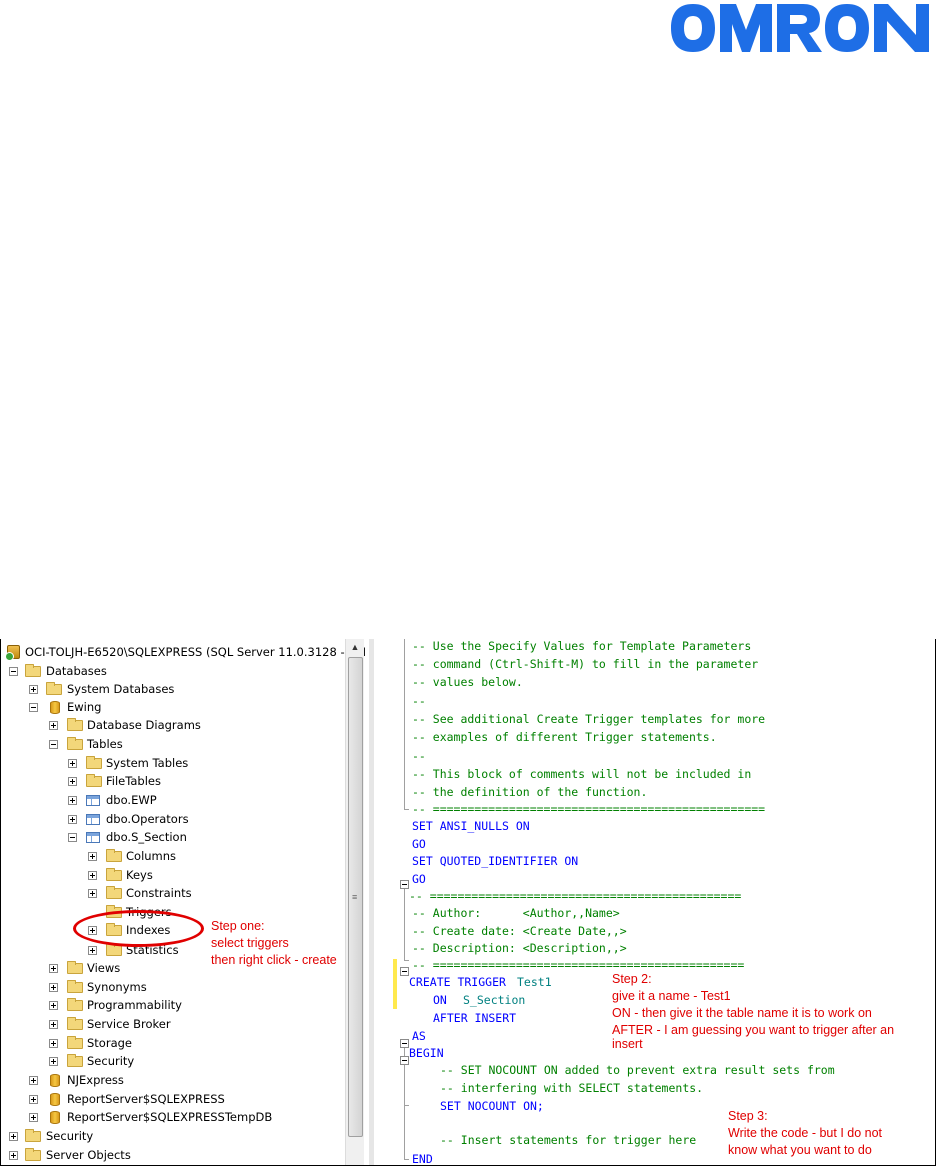 Image resolution: width=936 pixels, height=1166 pixels. I want to click on code-line: -- Author: <Author,,Name>, so click(516, 913).